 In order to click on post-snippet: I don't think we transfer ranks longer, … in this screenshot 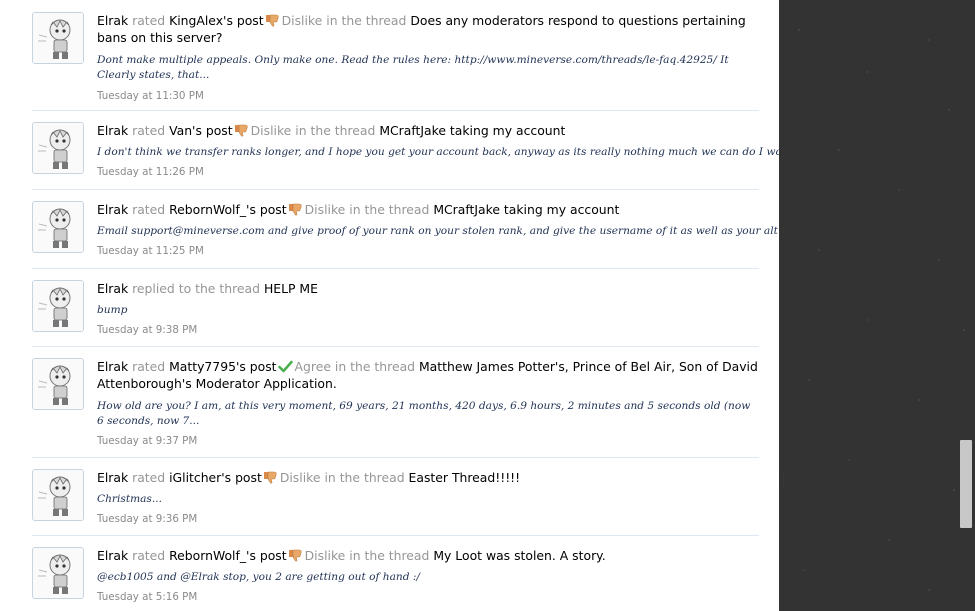, I will do `click(438, 152)`.